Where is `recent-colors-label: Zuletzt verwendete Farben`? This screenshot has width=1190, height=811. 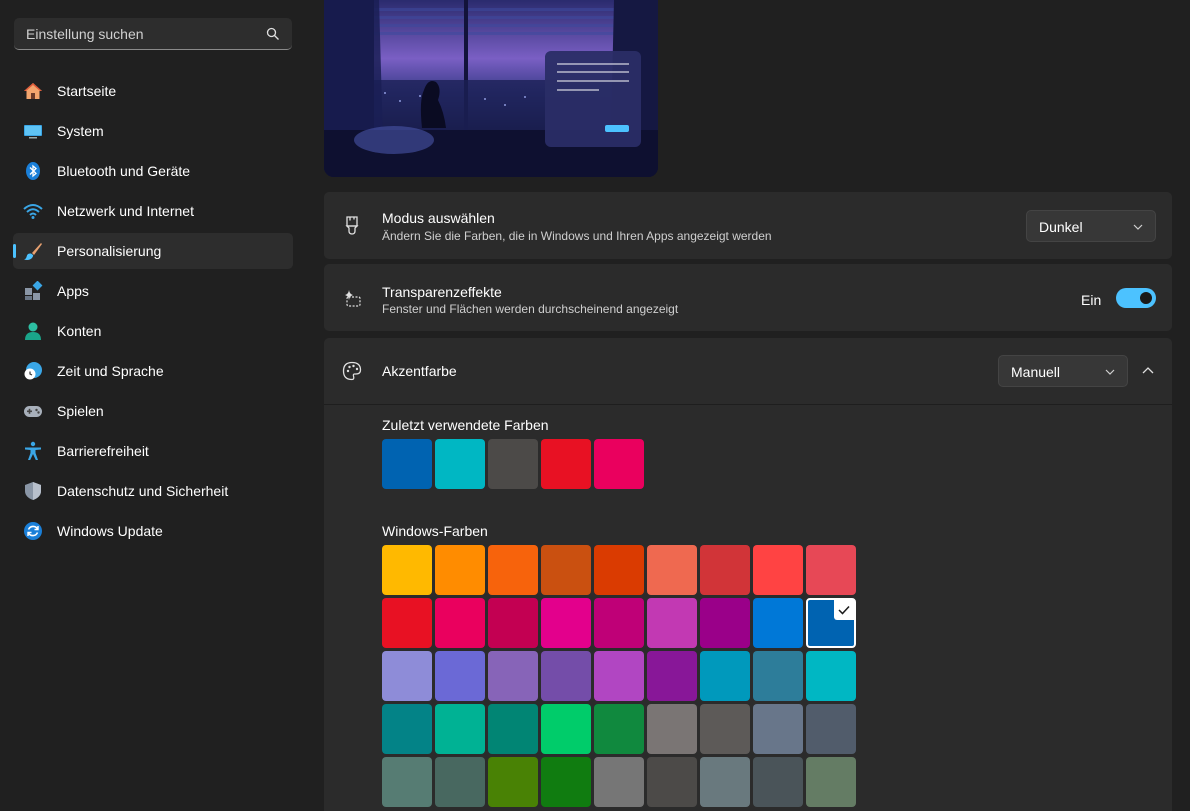 recent-colors-label: Zuletzt verwendete Farben is located at coordinates (465, 425).